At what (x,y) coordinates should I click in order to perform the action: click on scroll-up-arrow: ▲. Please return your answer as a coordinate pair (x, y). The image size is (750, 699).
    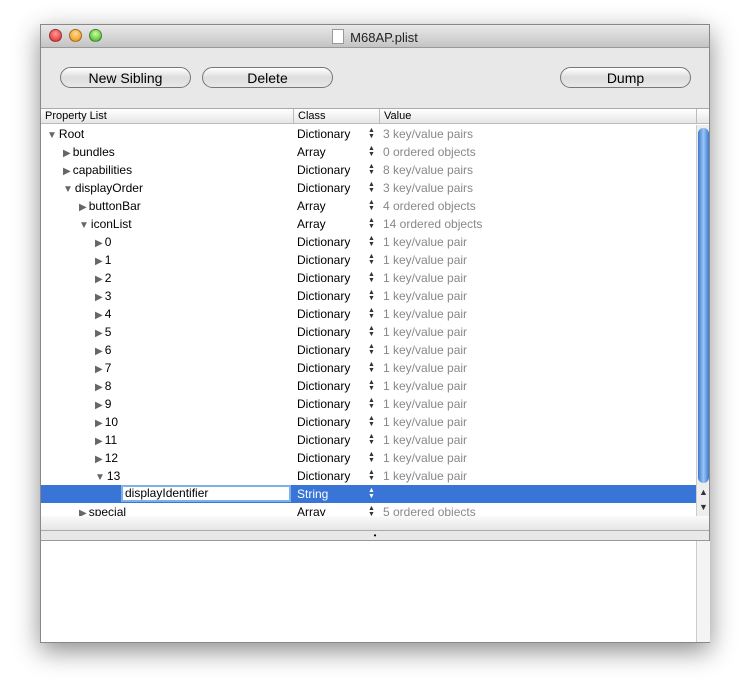
    Looking at the image, I should click on (703, 492).